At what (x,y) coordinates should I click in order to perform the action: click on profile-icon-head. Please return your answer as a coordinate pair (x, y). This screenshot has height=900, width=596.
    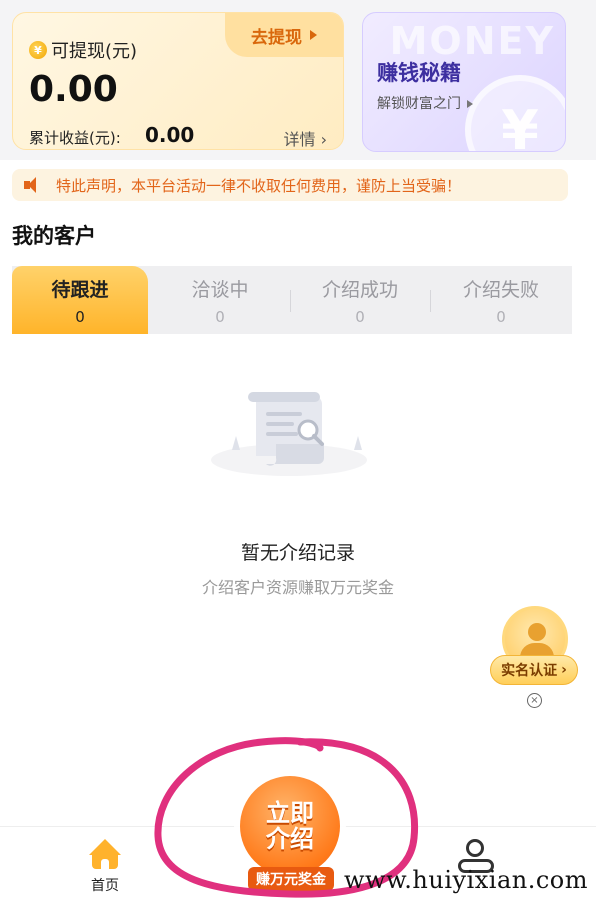
    Looking at the image, I should click on (475, 848).